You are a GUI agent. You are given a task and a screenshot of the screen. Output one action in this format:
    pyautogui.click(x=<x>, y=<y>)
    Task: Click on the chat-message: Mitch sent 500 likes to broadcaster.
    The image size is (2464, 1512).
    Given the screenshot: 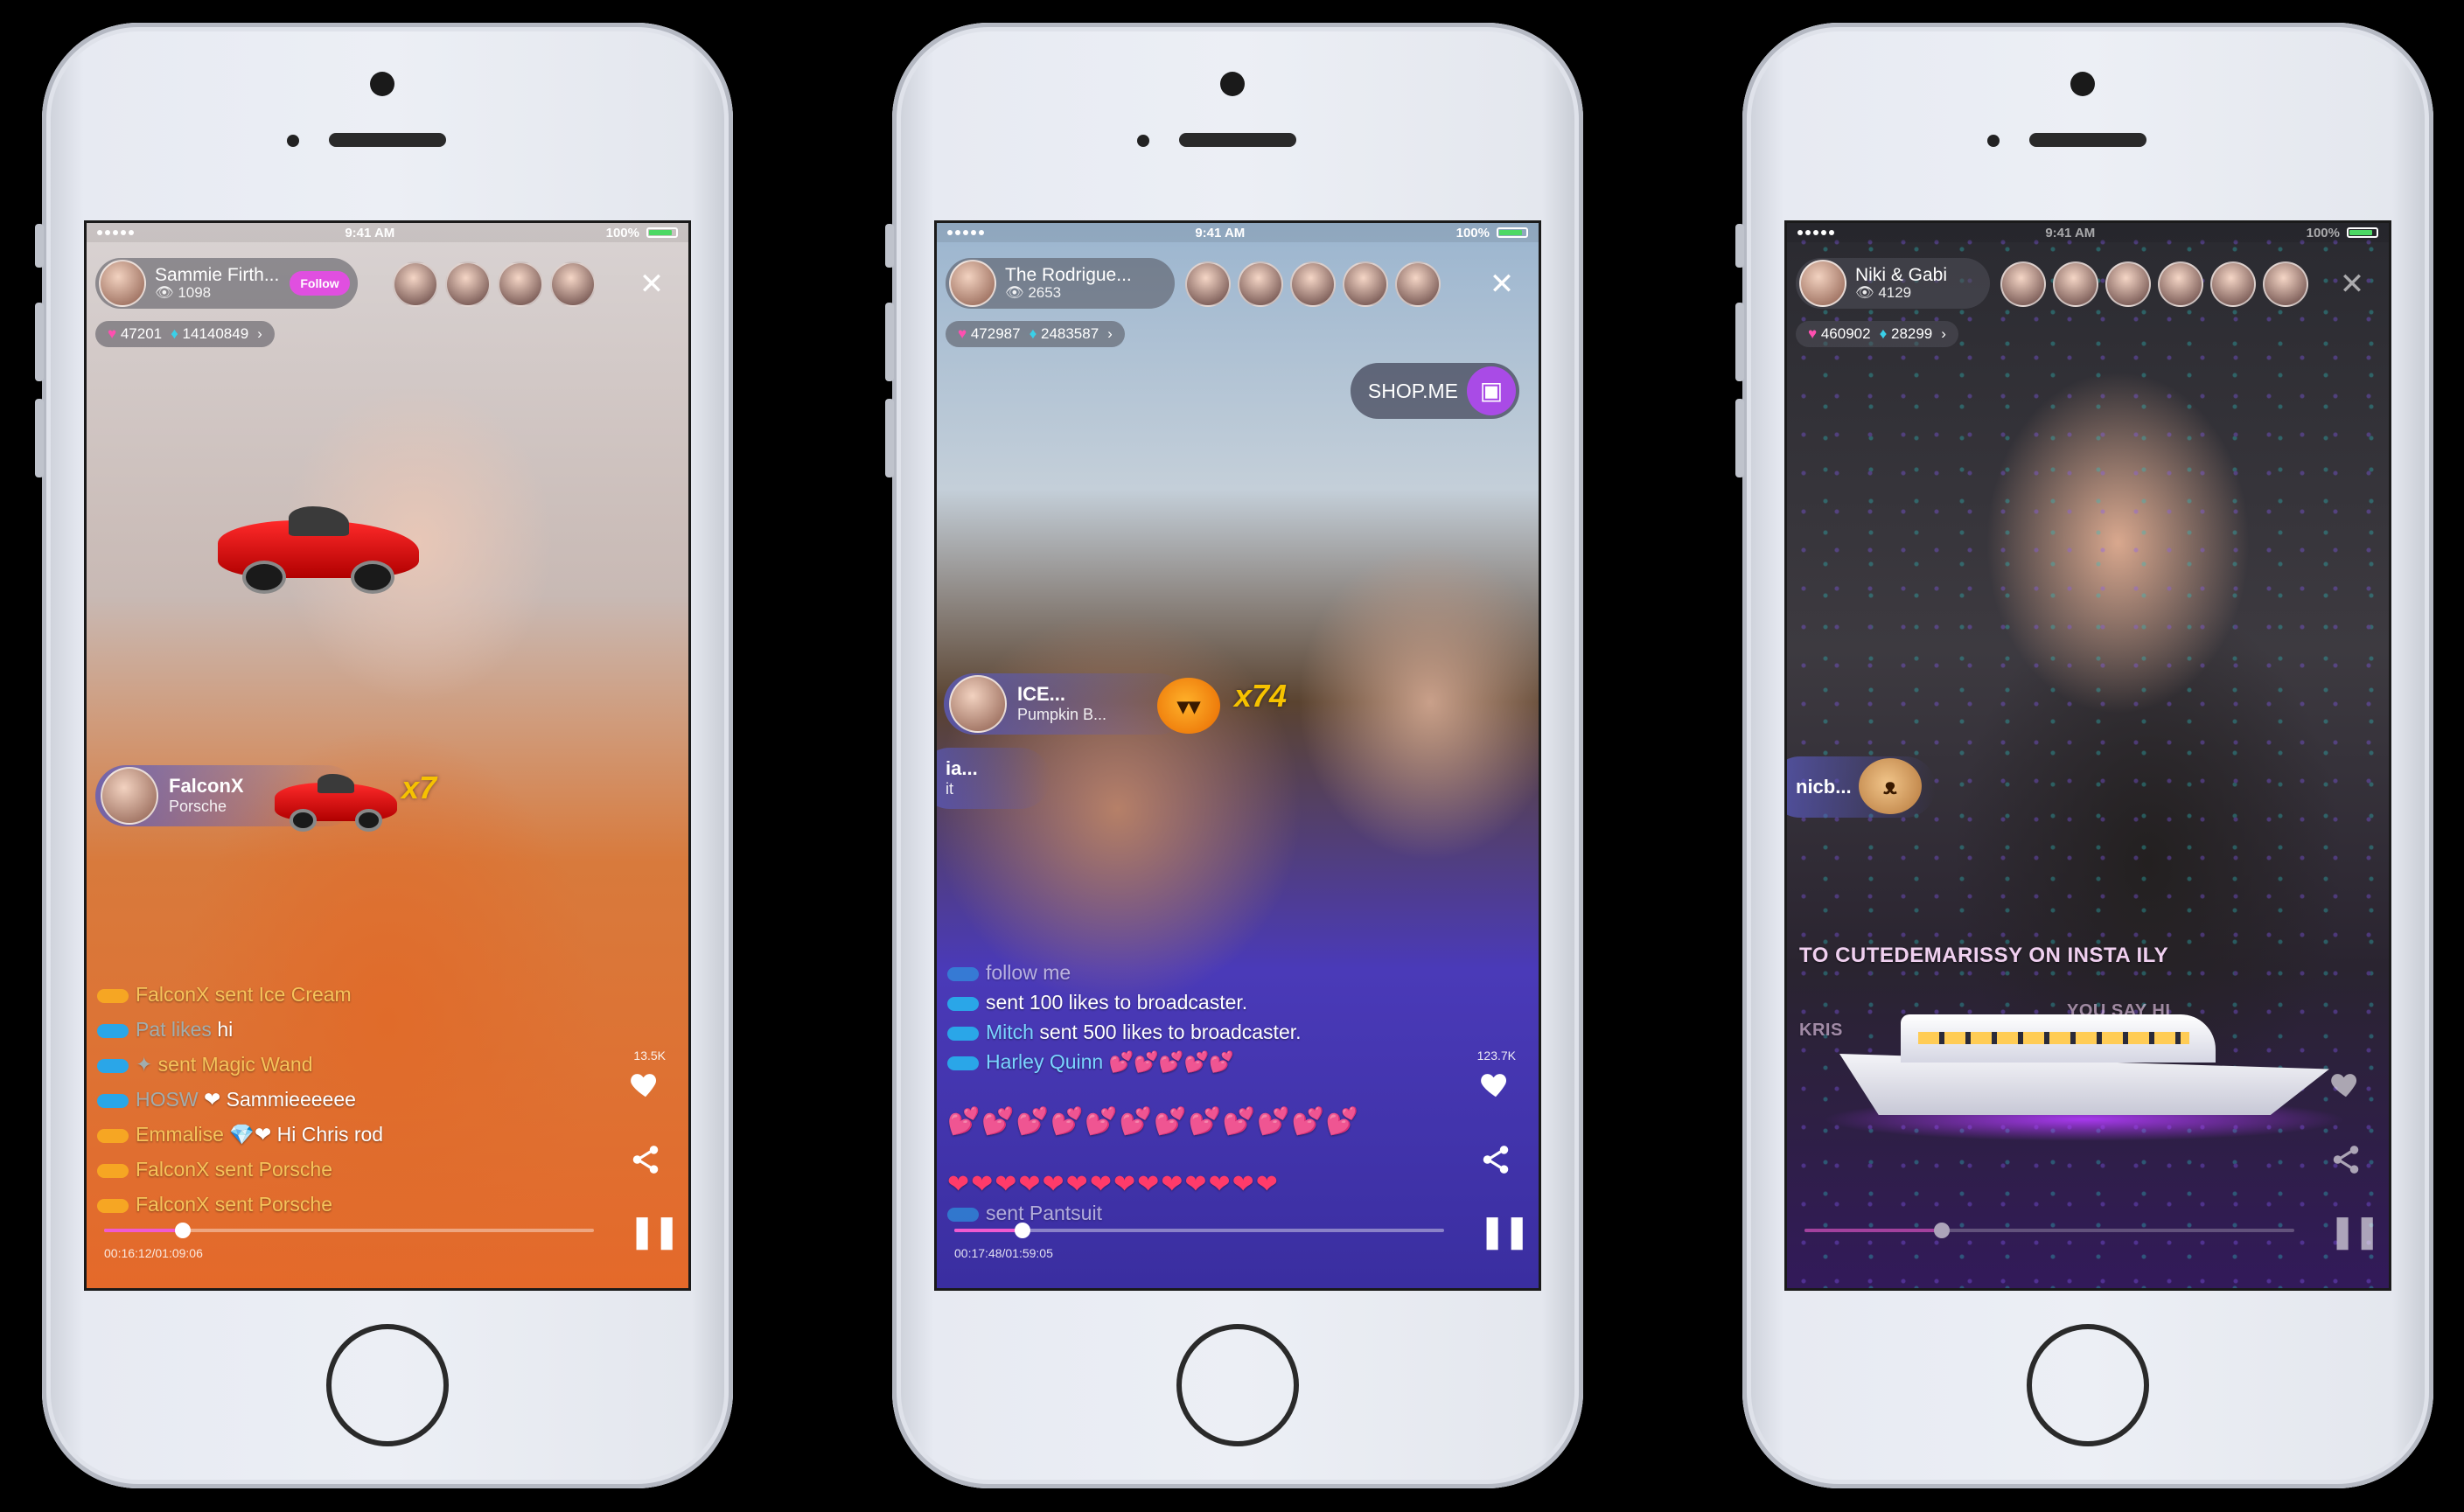 What is the action you would take?
    pyautogui.click(x=1174, y=1032)
    